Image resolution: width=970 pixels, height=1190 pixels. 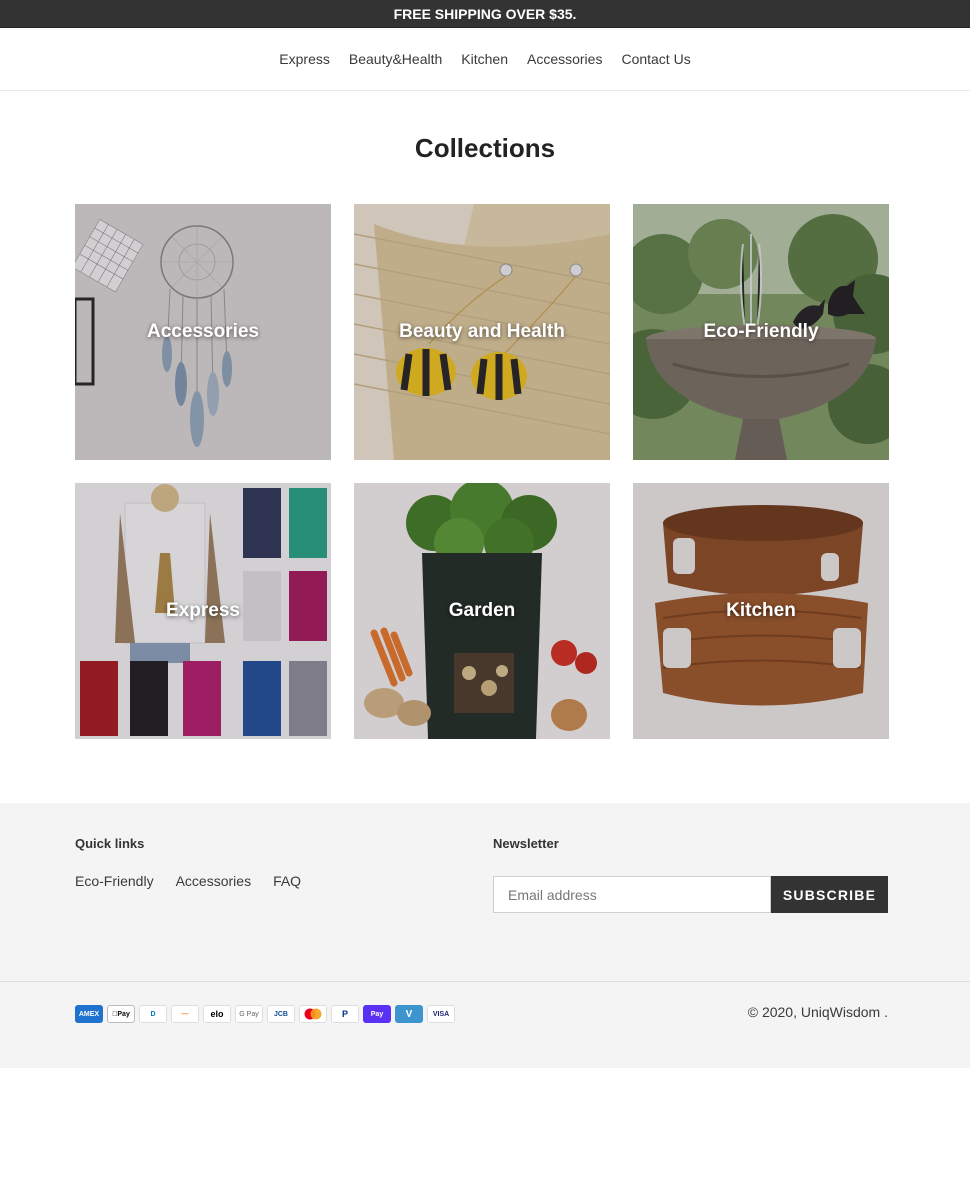 I want to click on newsletter-form: SUBSCRIBE, so click(x=690, y=894).